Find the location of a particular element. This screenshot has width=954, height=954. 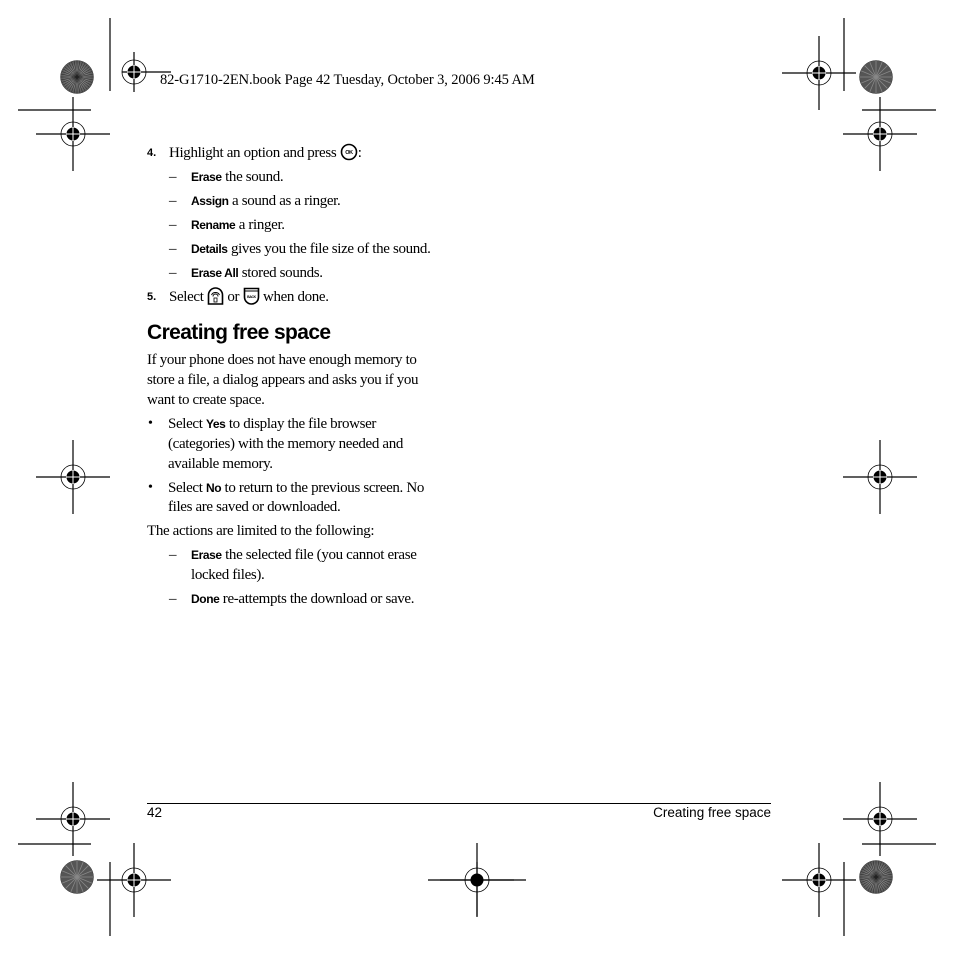

svg-text: BACK is located at coordinates (252, 297).